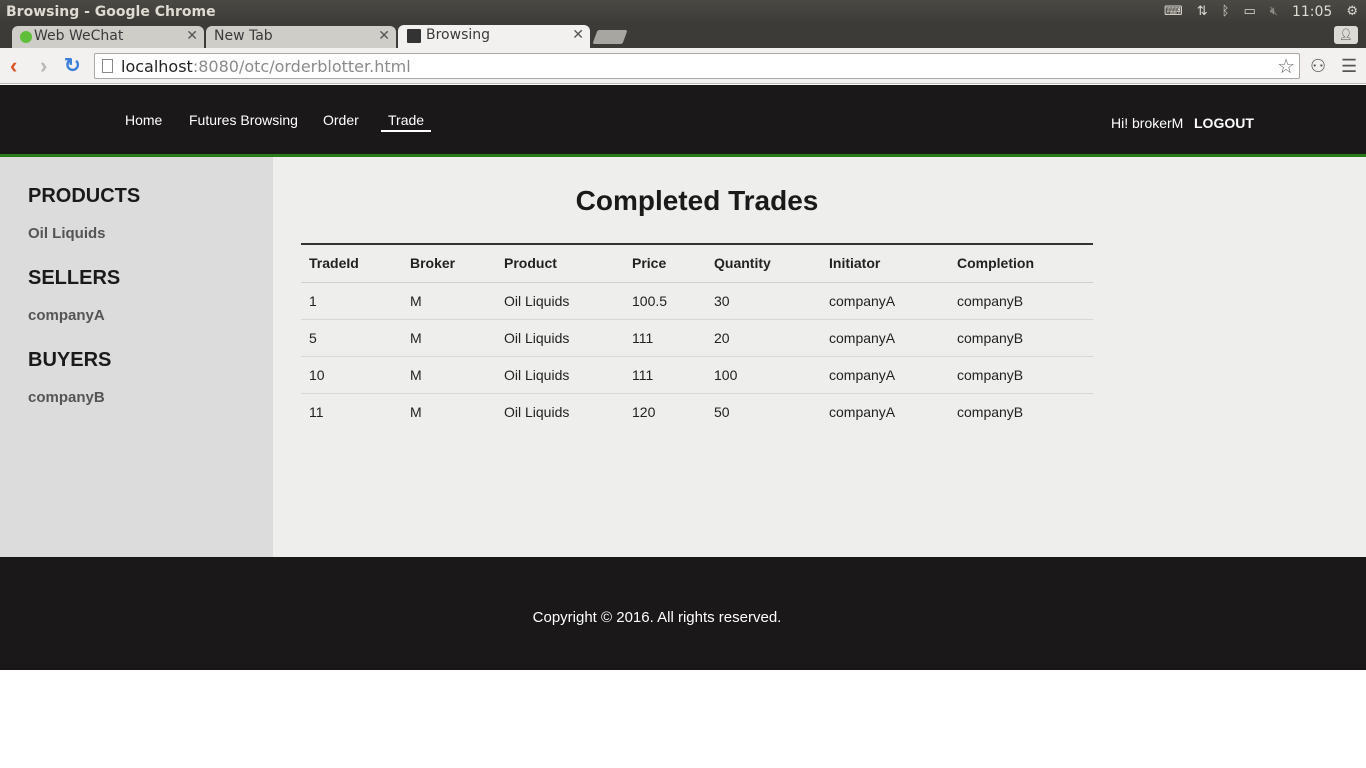 Image resolution: width=1366 pixels, height=768 pixels. What do you see at coordinates (26, 37) in the screenshot?
I see `wechat-favicon-icon` at bounding box center [26, 37].